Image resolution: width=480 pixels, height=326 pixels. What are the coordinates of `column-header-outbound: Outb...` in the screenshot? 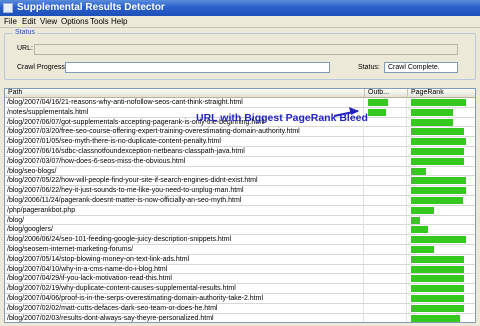 It's located at (386, 93).